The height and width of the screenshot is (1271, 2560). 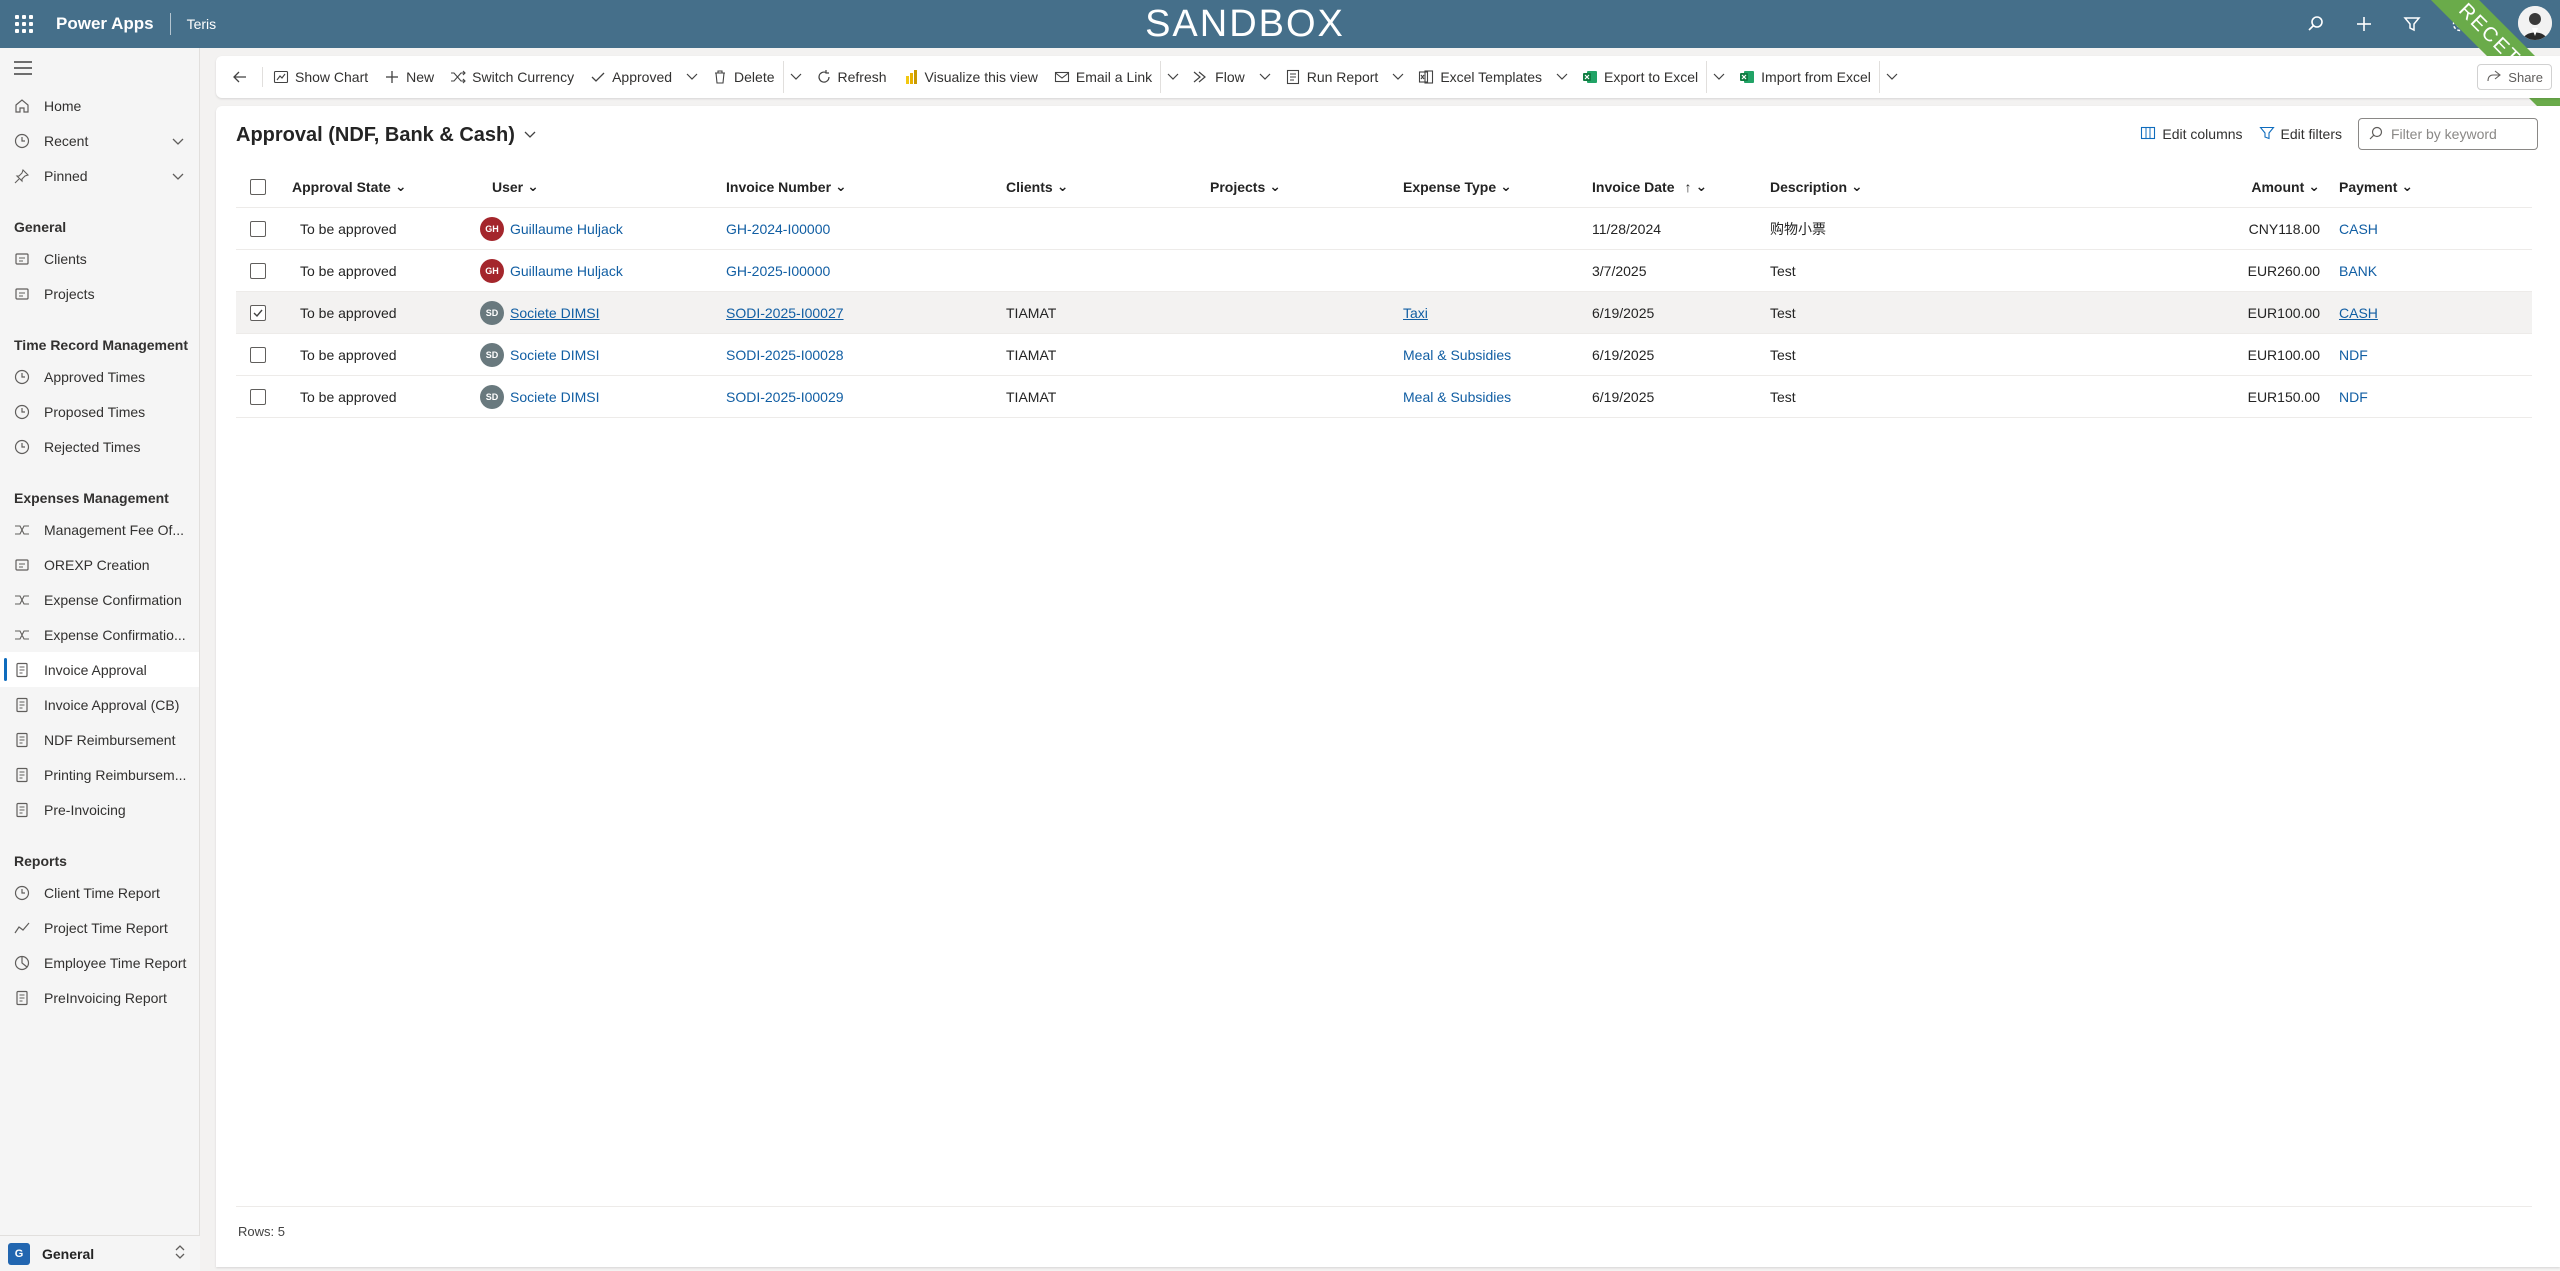 I want to click on delete-button: Delete, so click(x=743, y=77).